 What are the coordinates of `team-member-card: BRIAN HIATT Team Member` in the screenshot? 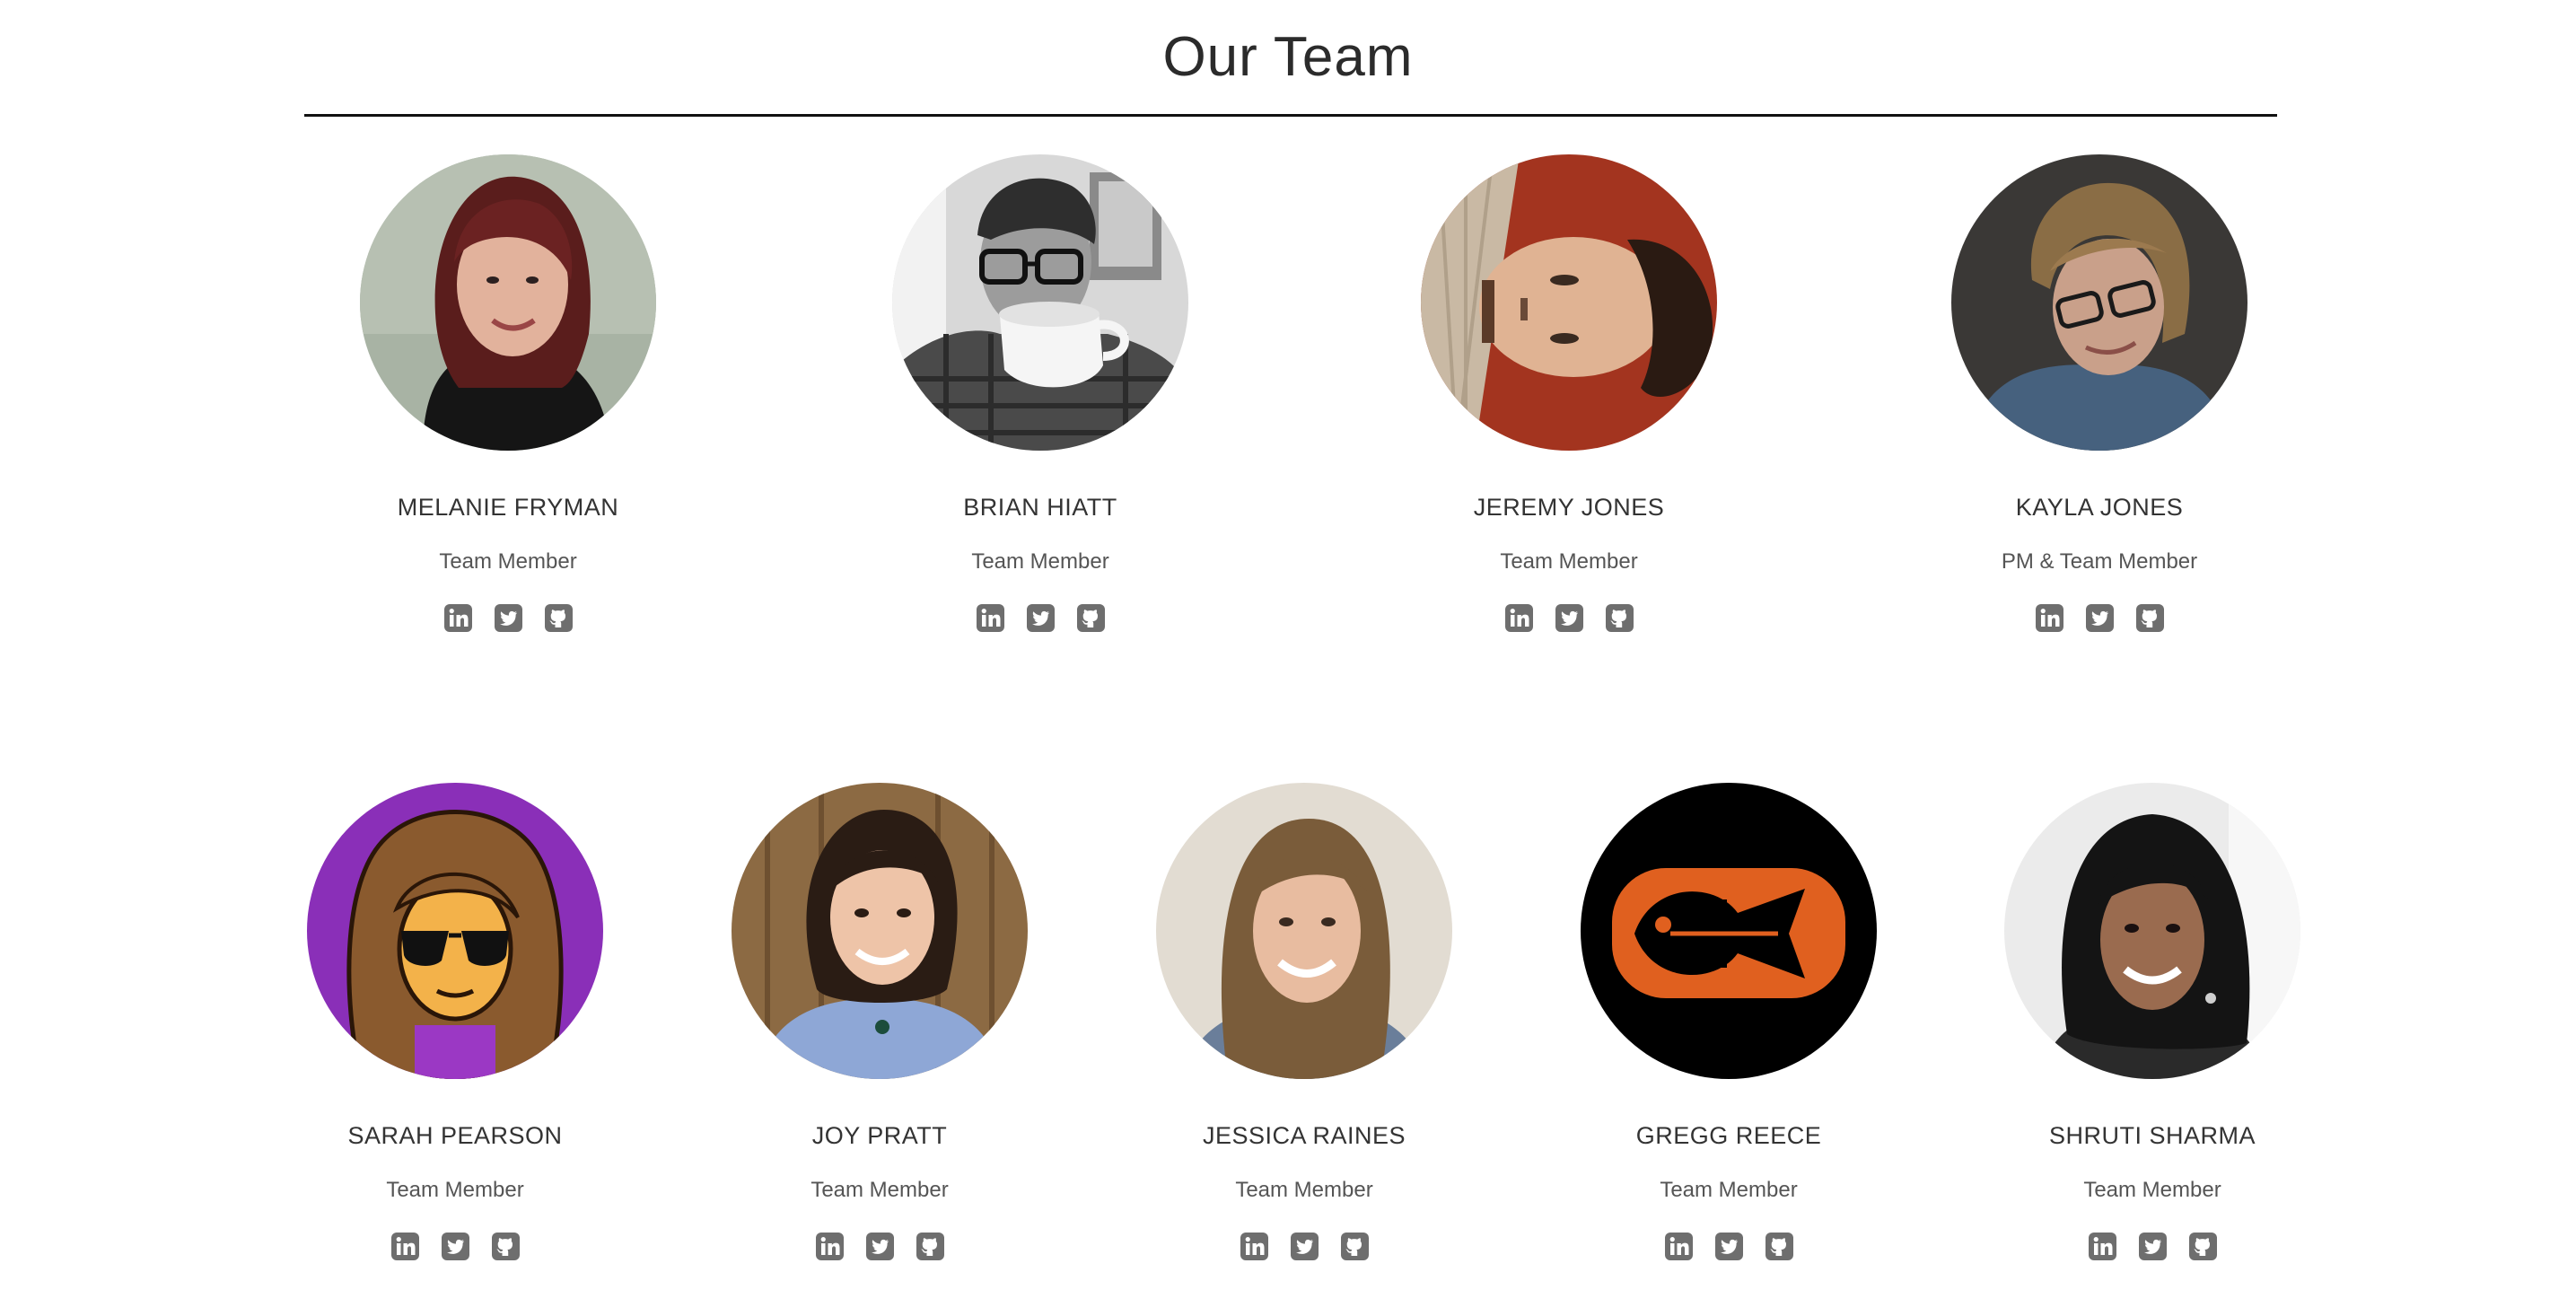 It's located at (1040, 394).